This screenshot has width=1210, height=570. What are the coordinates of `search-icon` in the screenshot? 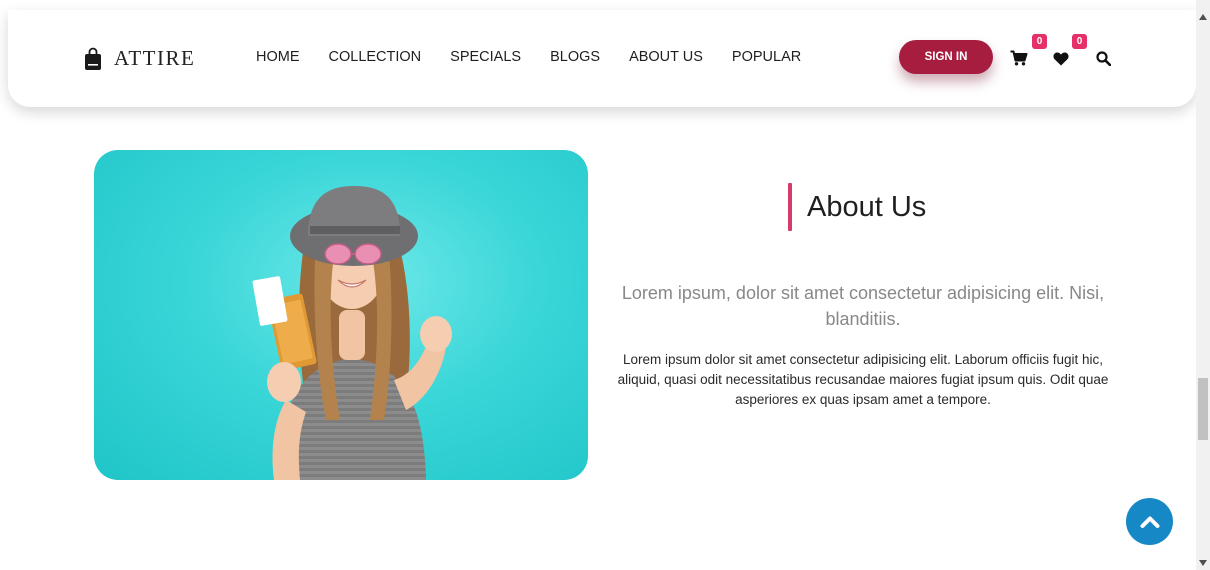 It's located at (1103, 58).